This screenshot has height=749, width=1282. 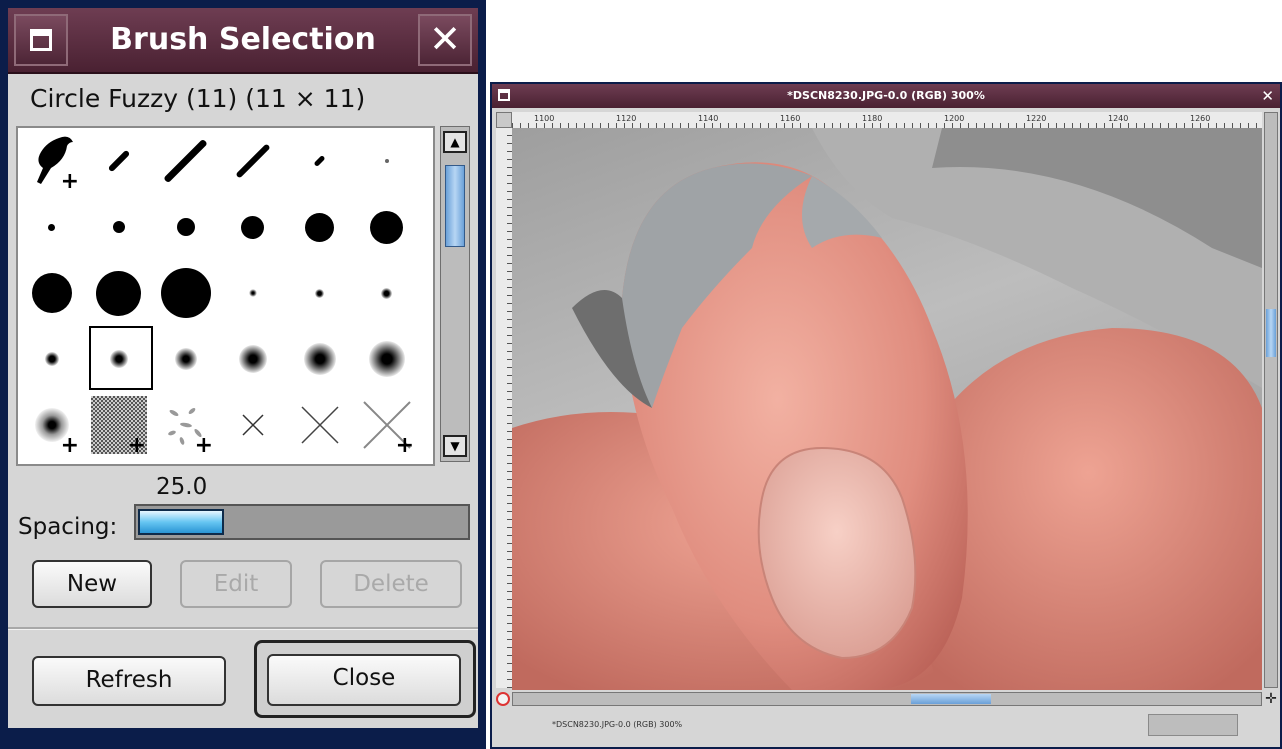 What do you see at coordinates (617, 724) in the screenshot?
I see `status-bar-text: *DSCN8230.JPG-0.0 (RGB) 300%` at bounding box center [617, 724].